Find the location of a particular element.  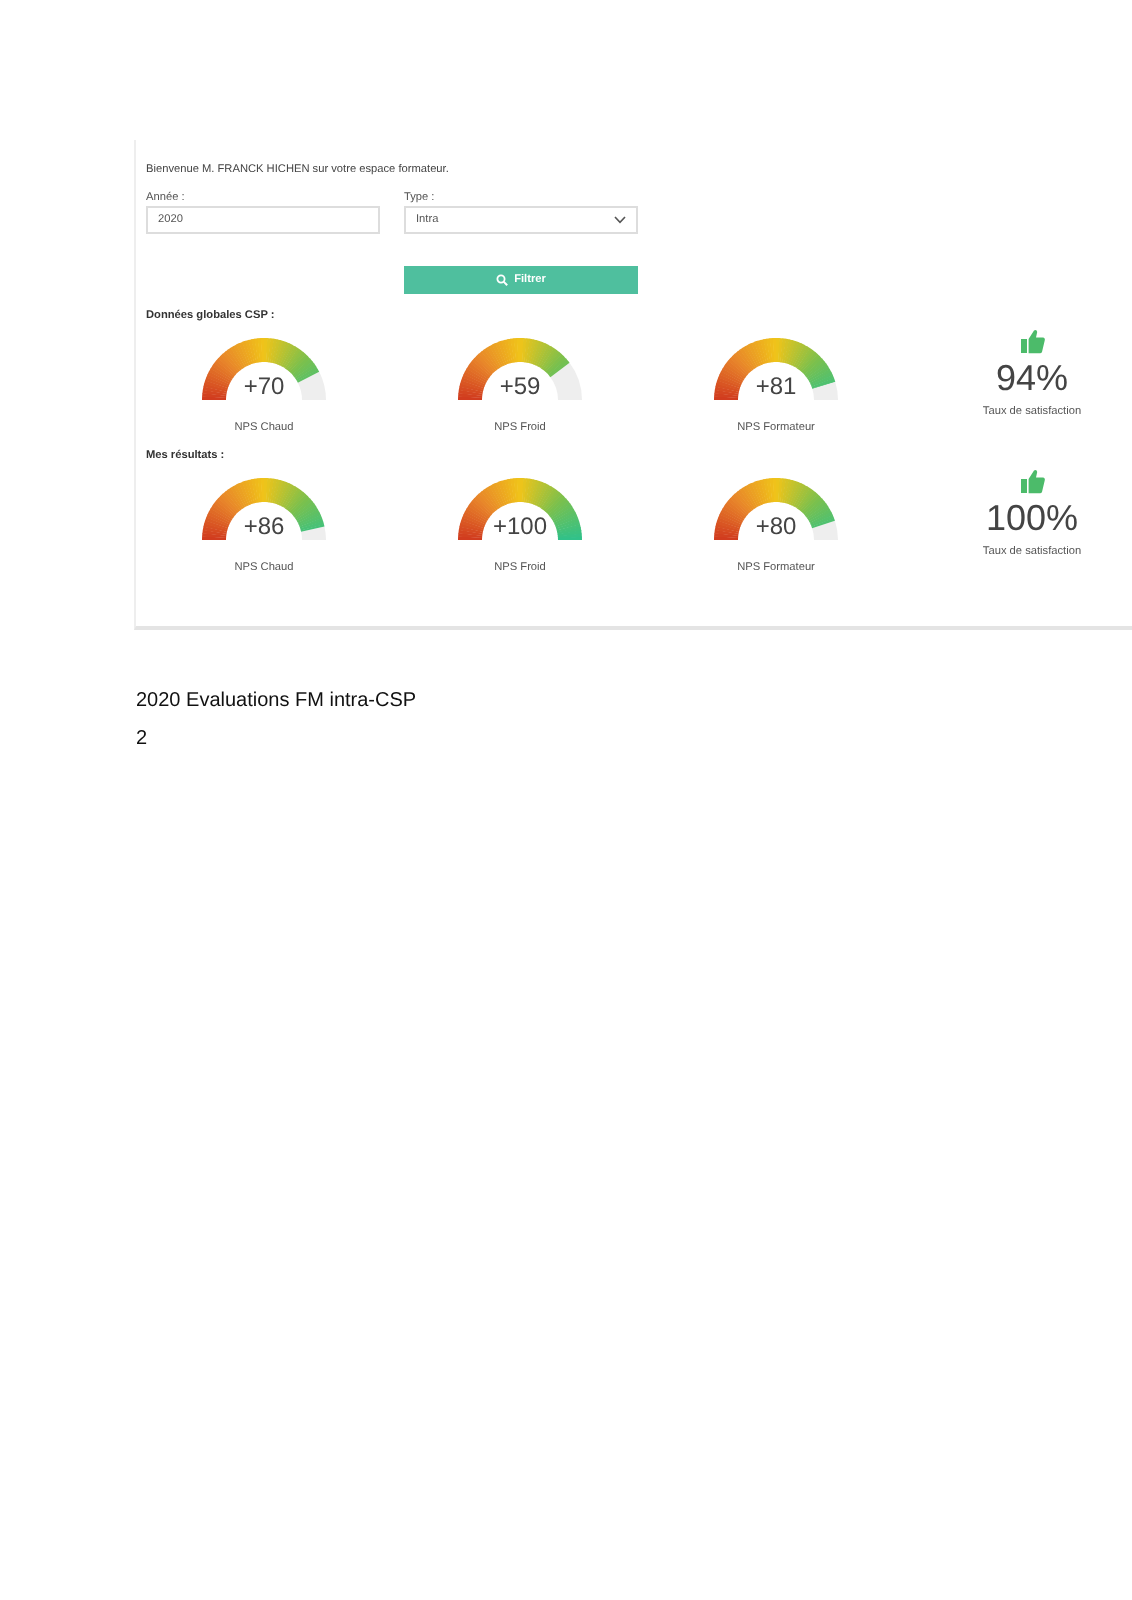

gauge-value: +80 is located at coordinates (776, 526).